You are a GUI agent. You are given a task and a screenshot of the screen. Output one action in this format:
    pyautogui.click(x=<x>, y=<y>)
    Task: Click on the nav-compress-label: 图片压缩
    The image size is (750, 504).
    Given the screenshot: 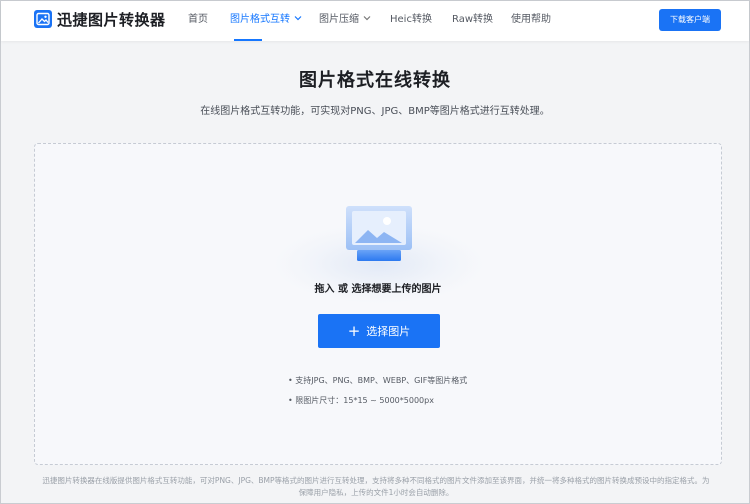 What is the action you would take?
    pyautogui.click(x=339, y=19)
    